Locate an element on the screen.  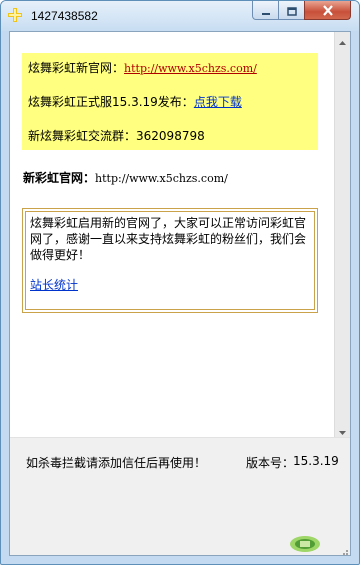
arrow-up-icon is located at coordinates (342, 40).